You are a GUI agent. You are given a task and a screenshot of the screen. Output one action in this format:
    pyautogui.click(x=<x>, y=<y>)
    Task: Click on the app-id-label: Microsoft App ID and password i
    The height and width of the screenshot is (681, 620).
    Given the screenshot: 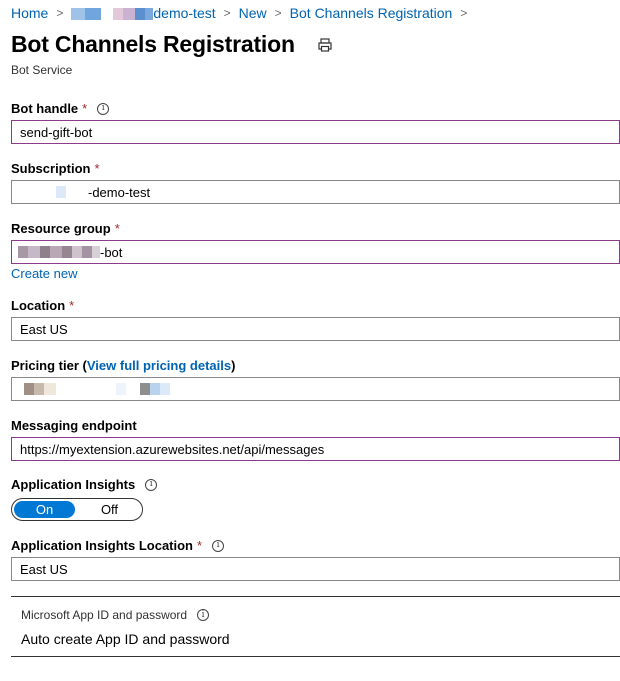 What is the action you would take?
    pyautogui.click(x=115, y=615)
    